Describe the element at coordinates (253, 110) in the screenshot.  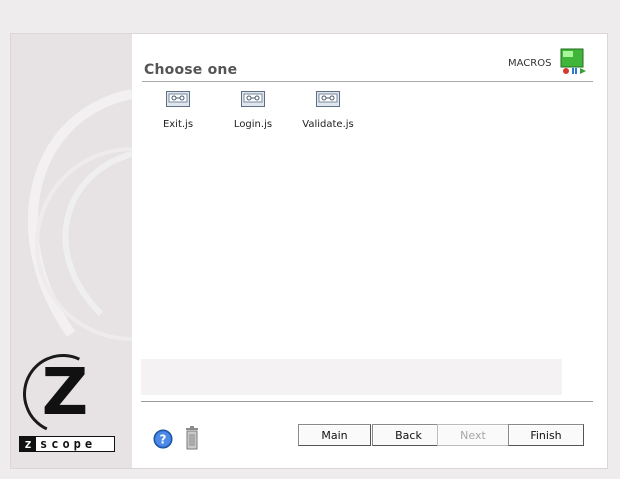
I see `file-item: Login.js` at that location.